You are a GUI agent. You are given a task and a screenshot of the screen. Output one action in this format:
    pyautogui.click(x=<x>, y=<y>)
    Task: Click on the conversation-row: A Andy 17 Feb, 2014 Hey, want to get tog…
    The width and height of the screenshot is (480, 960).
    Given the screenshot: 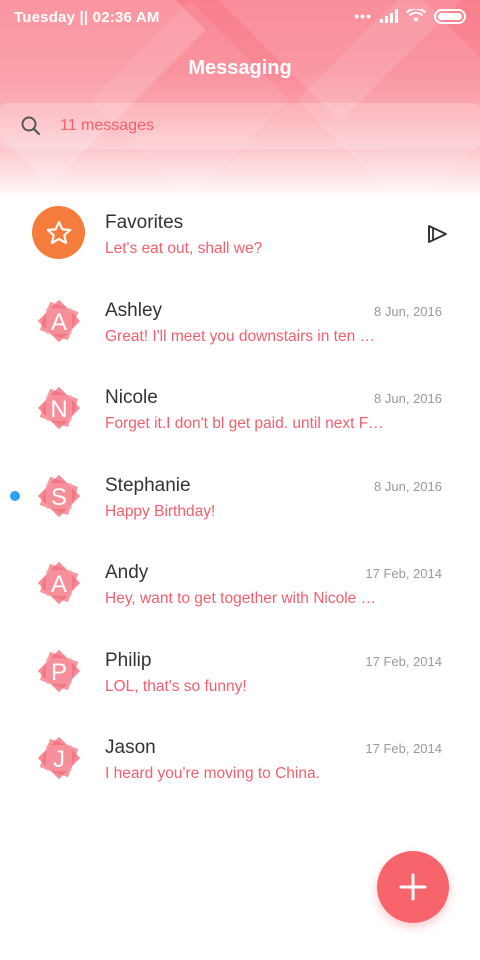 What is the action you would take?
    pyautogui.click(x=240, y=584)
    